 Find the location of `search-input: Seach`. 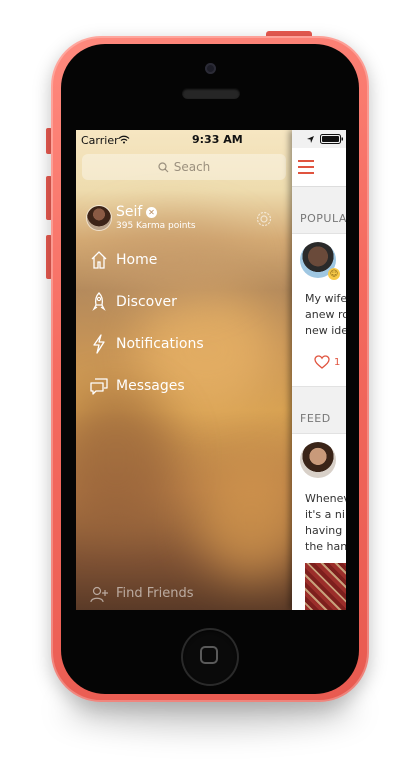

search-input: Seach is located at coordinates (184, 167).